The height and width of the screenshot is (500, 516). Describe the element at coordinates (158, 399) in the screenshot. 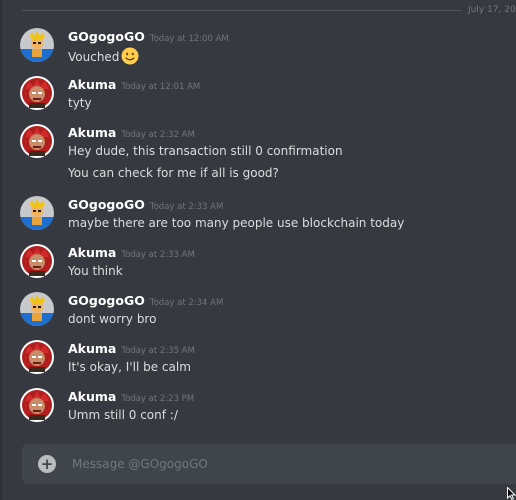

I see `timestamp: Today at 2:23 PM` at that location.